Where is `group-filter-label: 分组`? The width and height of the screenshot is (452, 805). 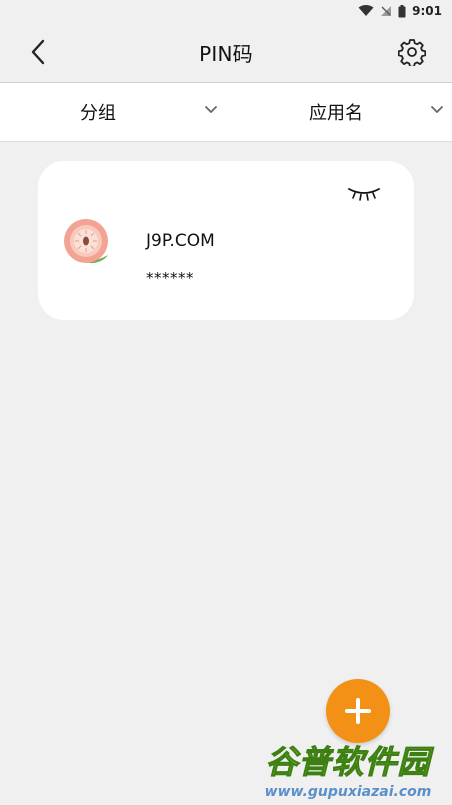
group-filter-label: 分组 is located at coordinates (98, 113).